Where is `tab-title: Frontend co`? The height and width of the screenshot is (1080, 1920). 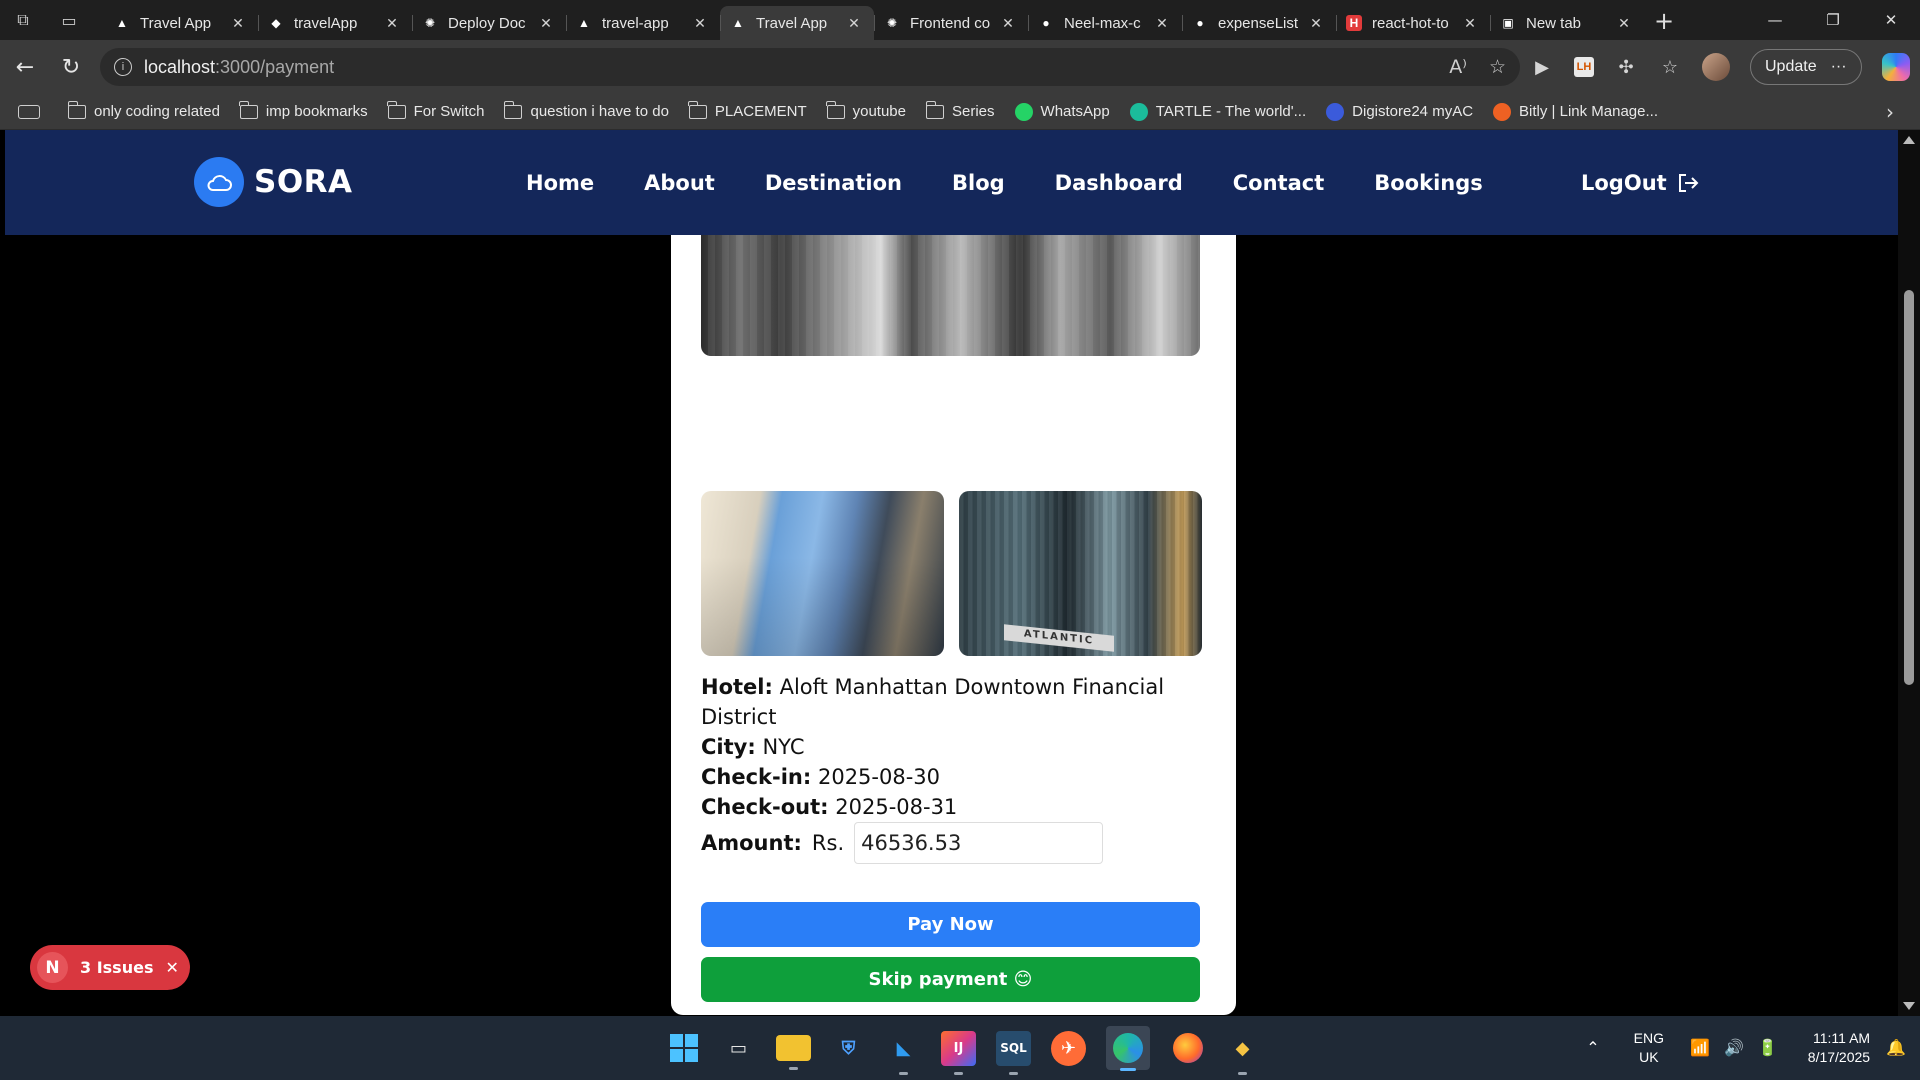
tab-title: Frontend co is located at coordinates (950, 23).